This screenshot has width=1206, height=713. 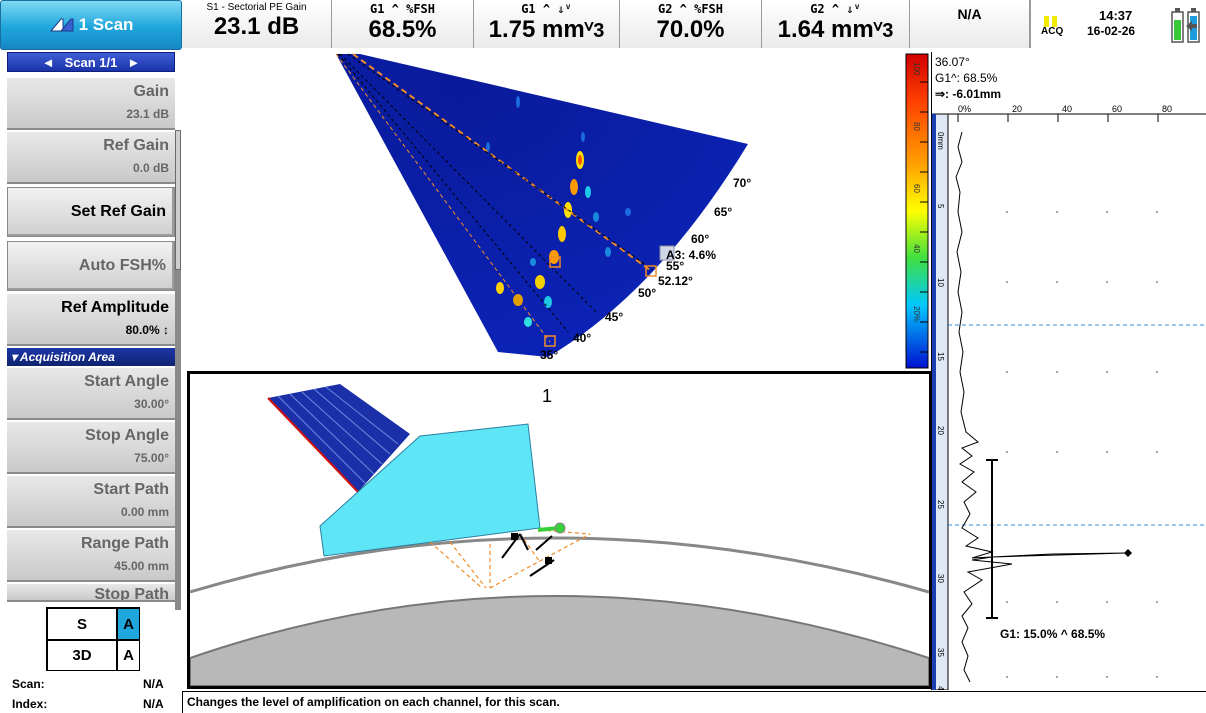 I want to click on probe-index-point-icon, so click(x=560, y=528).